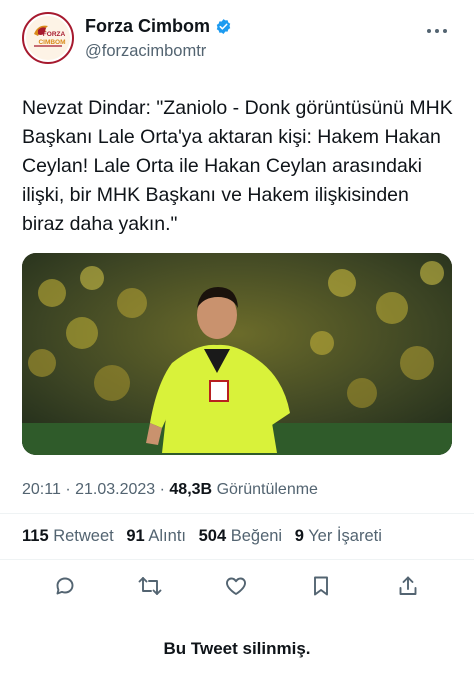 This screenshot has height=697, width=474. I want to click on views-count: 48,3B, so click(191, 489).